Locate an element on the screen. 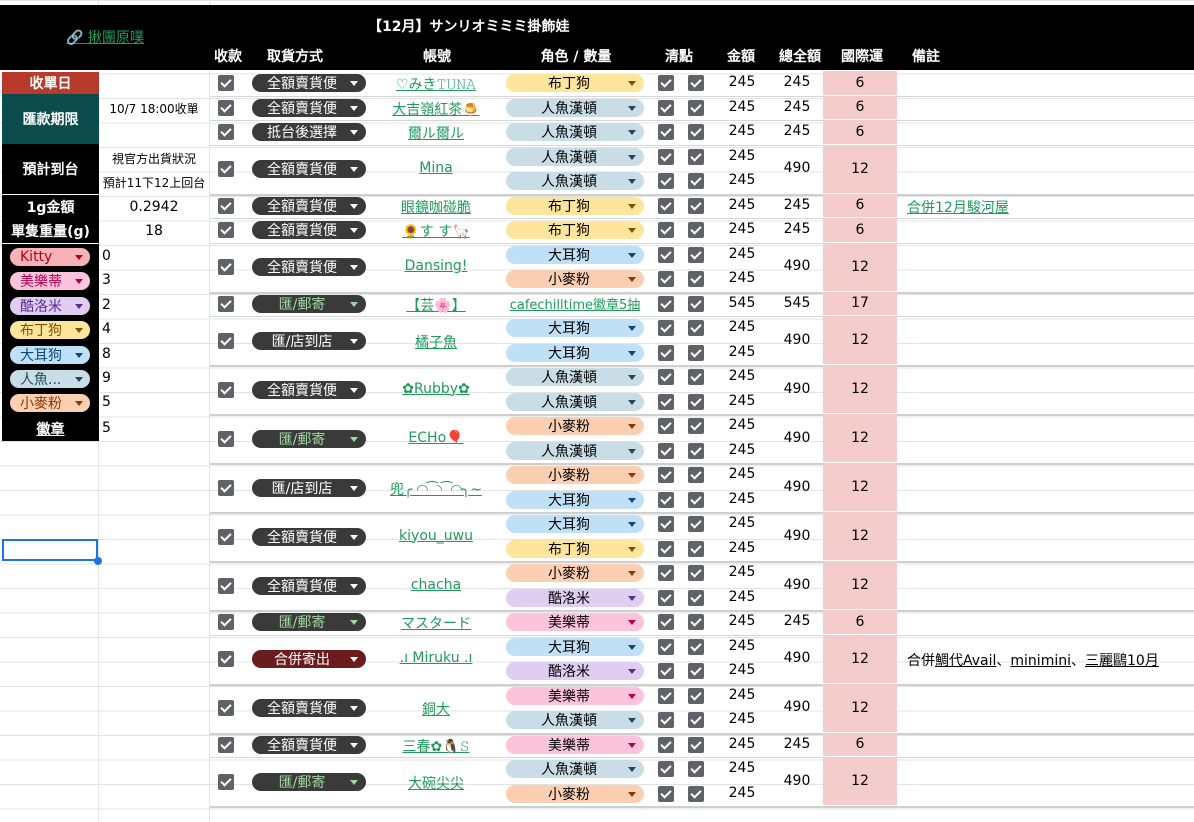 Image resolution: width=1194 pixels, height=822 pixels. note-part: 鯛代Avail is located at coordinates (965, 661).